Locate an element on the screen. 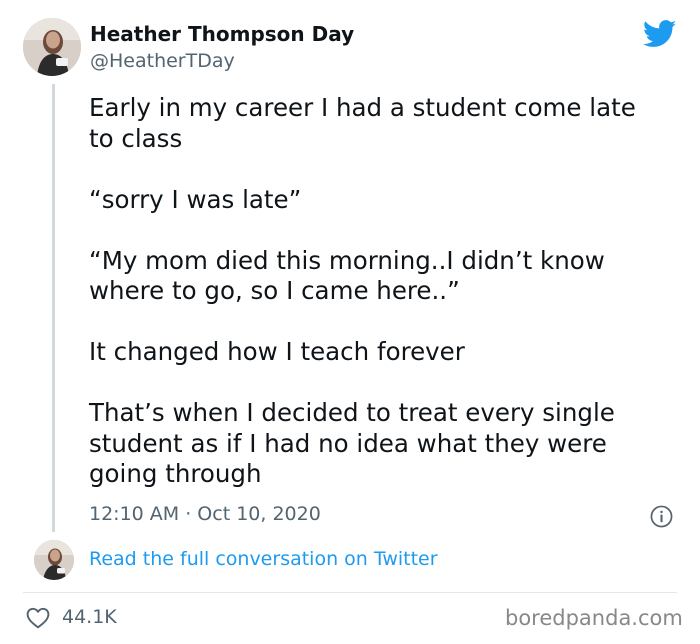 Image resolution: width=700 pixels, height=644 pixels. info-icon is located at coordinates (661, 516).